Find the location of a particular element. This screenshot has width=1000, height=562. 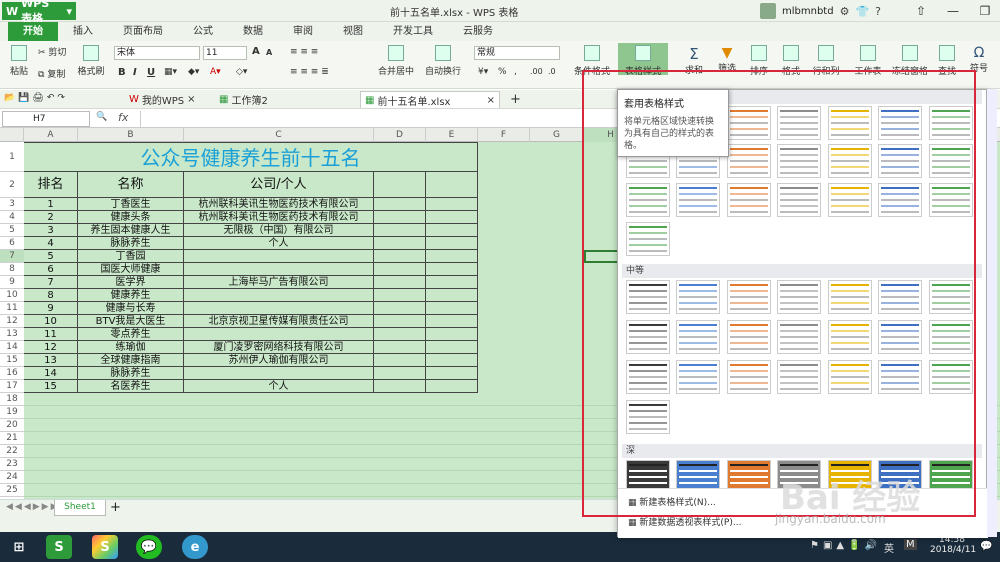

skin-icon: 👕 is located at coordinates (862, 11).